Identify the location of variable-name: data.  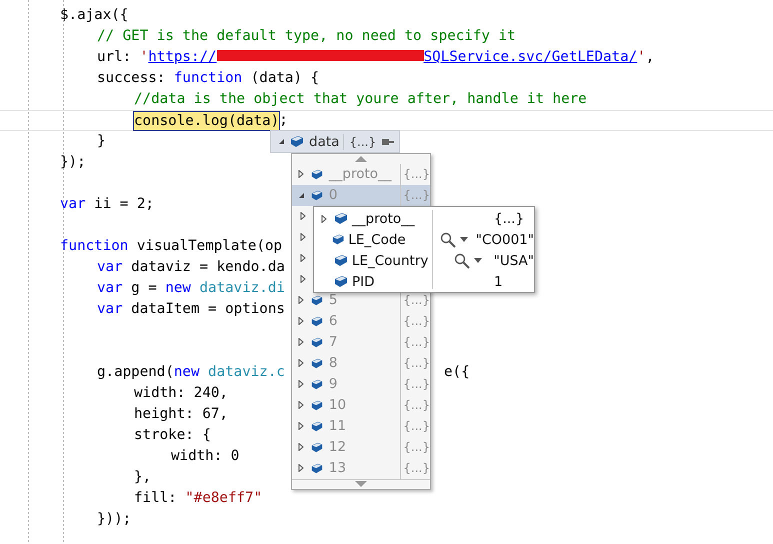
(326, 142).